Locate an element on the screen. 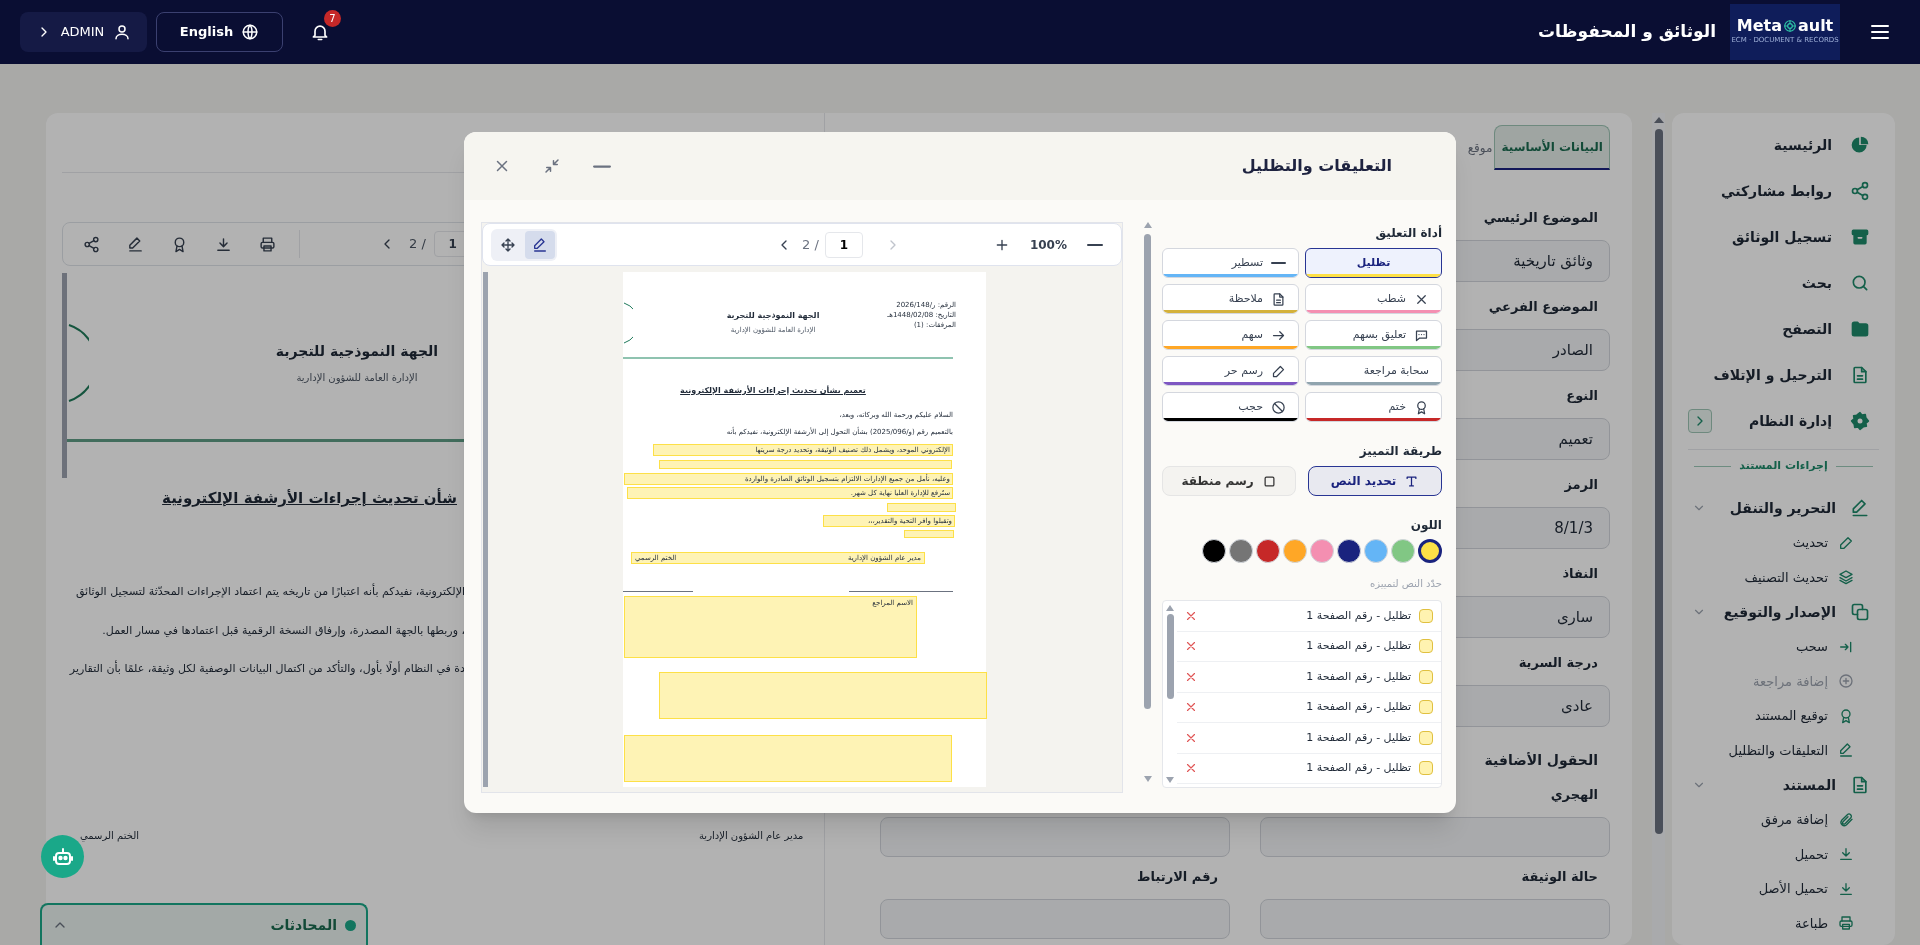  hint-text: حدّد النص لتمييزه is located at coordinates (1405, 584).